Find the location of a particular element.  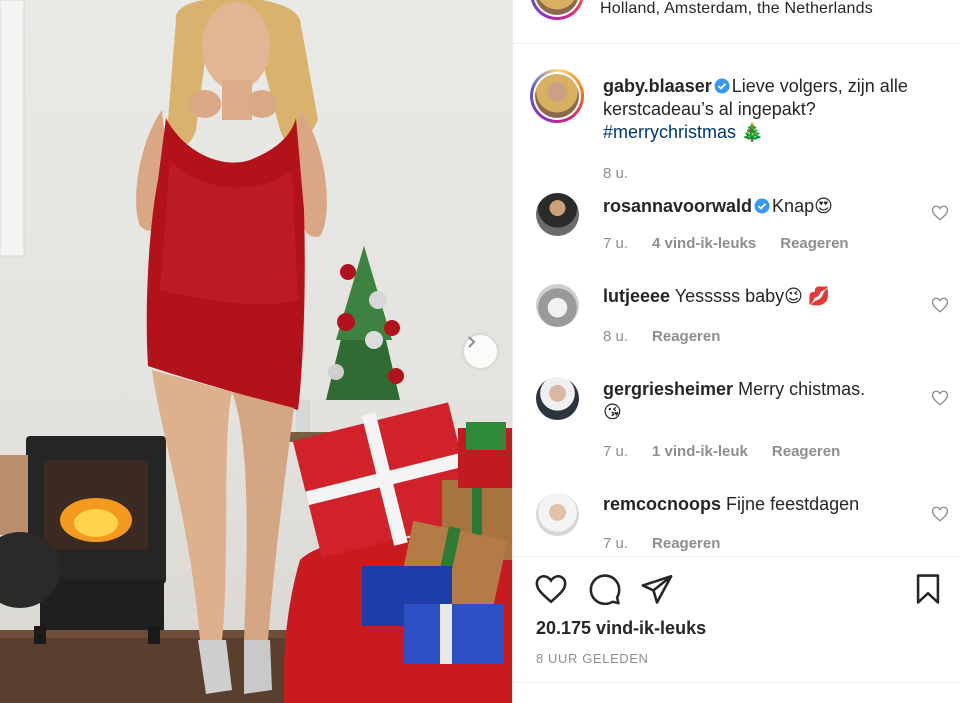

comment-time: 8 u. is located at coordinates (616, 336).